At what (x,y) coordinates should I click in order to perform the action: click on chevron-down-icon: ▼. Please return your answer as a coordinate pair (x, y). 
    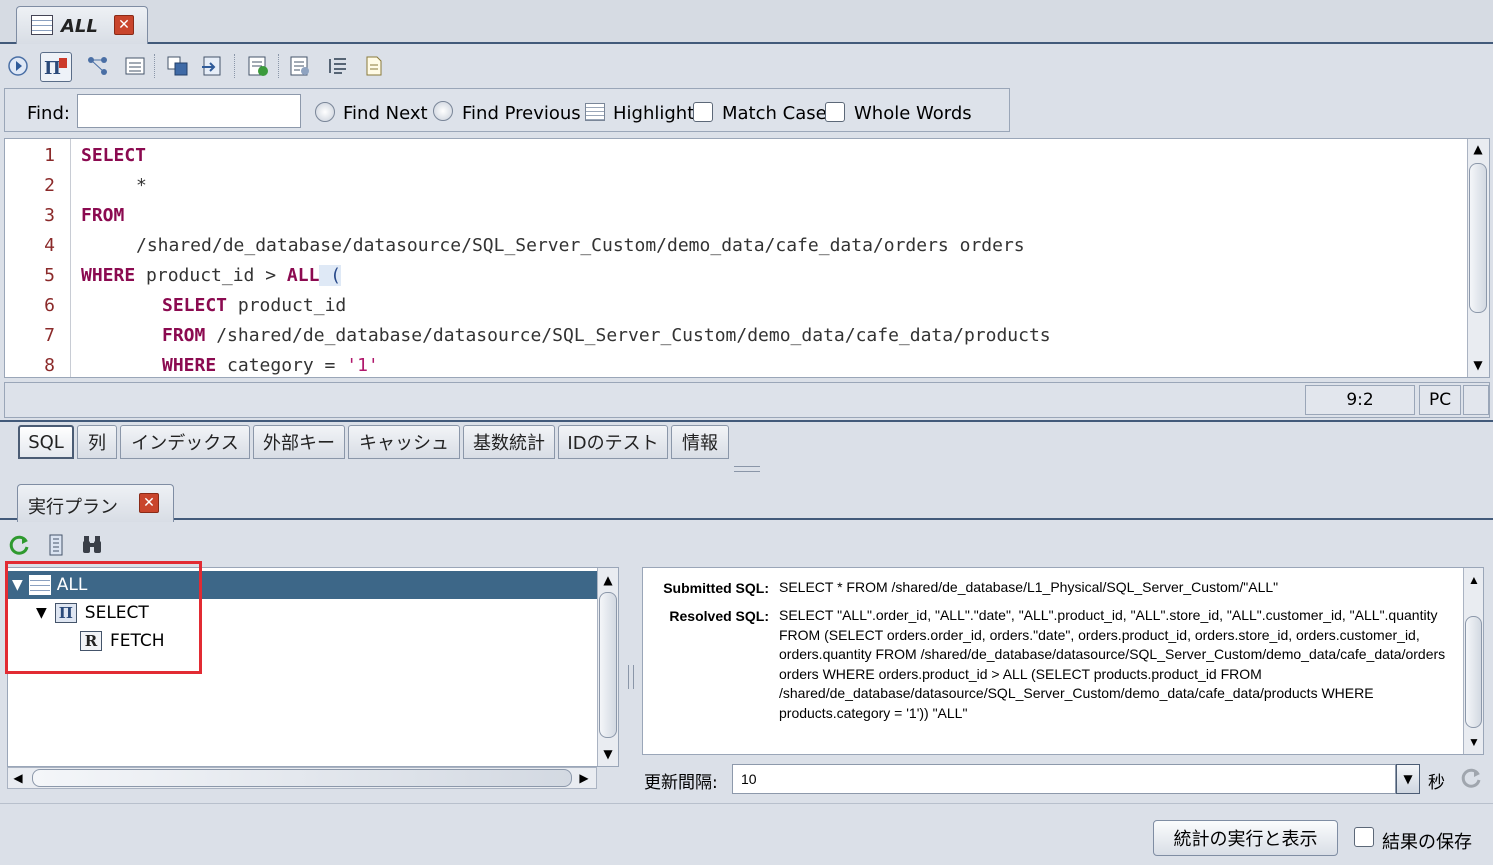
    Looking at the image, I should click on (1408, 779).